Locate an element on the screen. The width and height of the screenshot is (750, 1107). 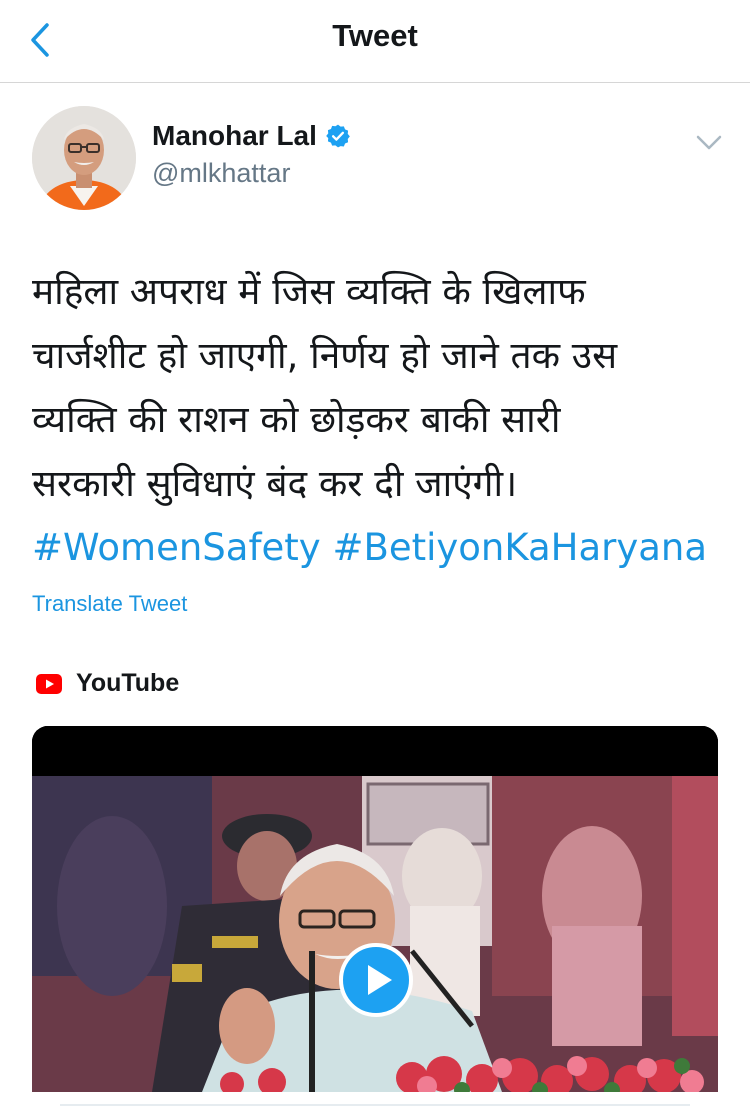
hashtag-link: #WomenSafety is located at coordinates (176, 547).